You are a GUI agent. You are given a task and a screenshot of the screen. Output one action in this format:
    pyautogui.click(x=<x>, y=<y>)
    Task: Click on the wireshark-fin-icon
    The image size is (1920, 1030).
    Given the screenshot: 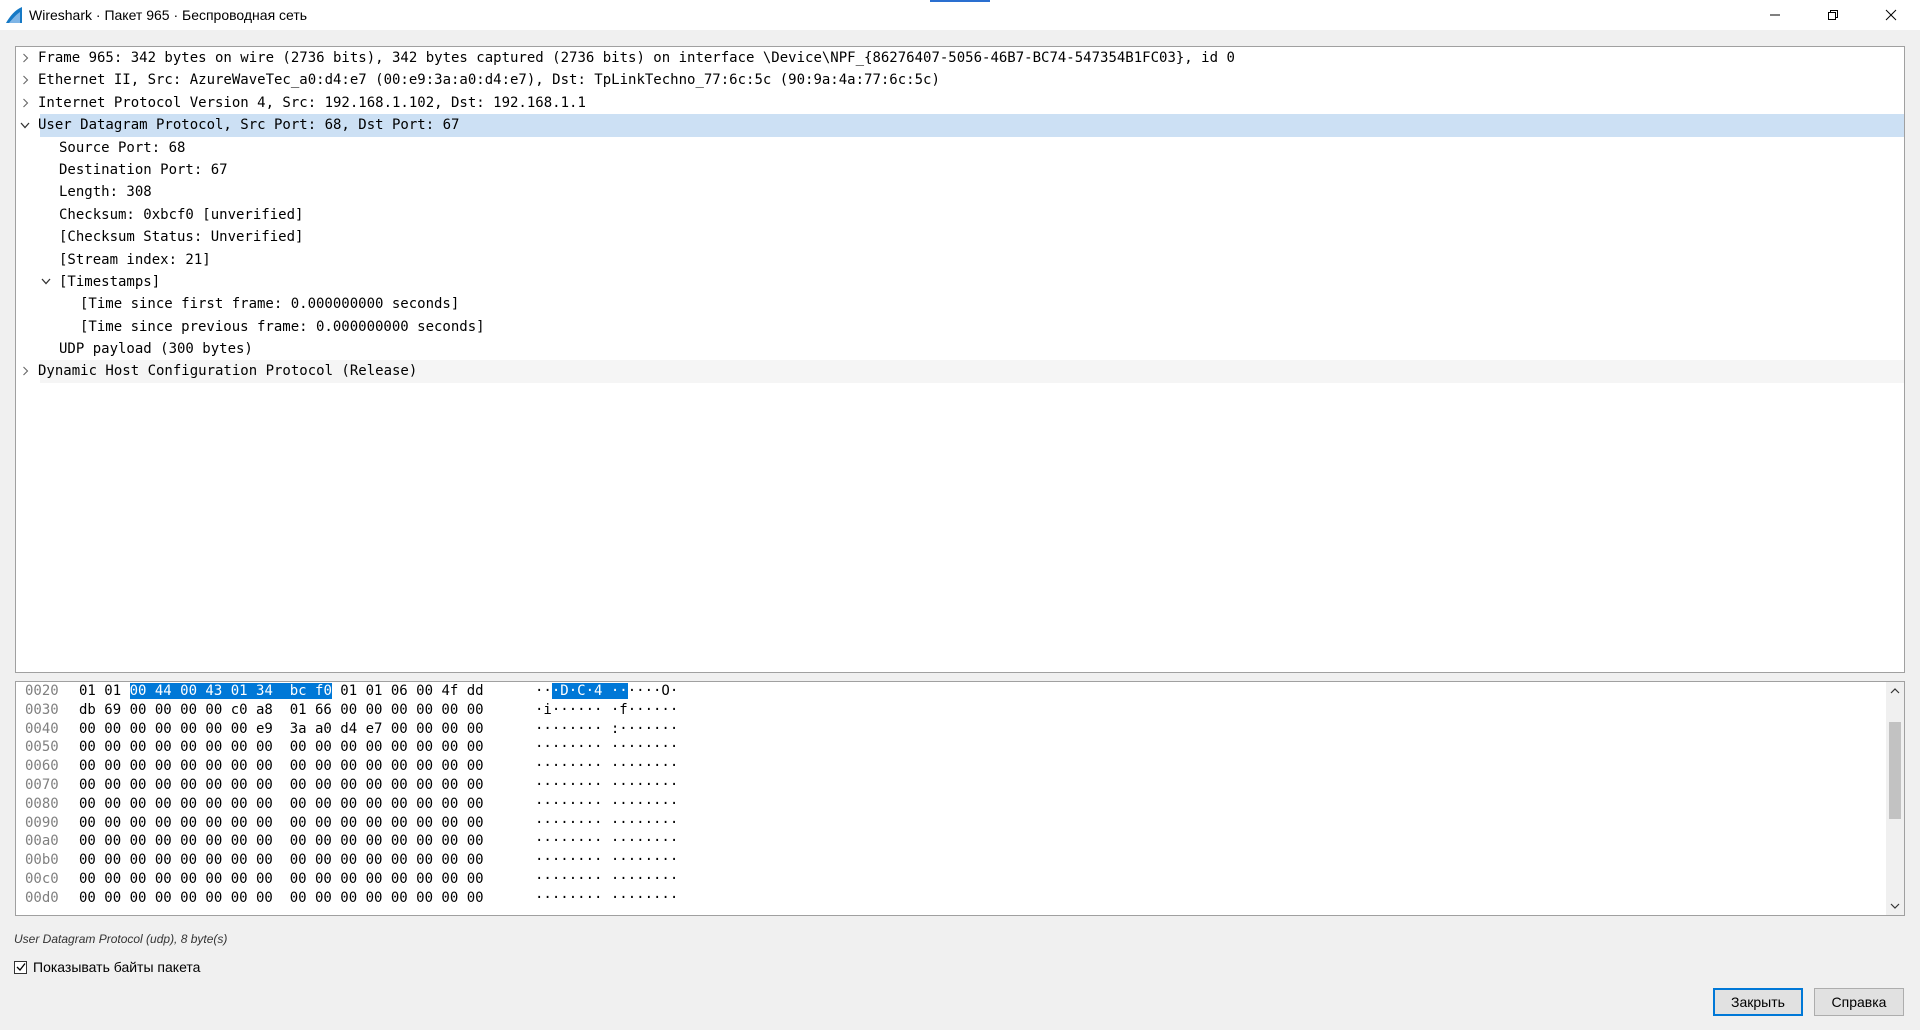 What is the action you would take?
    pyautogui.click(x=14, y=15)
    